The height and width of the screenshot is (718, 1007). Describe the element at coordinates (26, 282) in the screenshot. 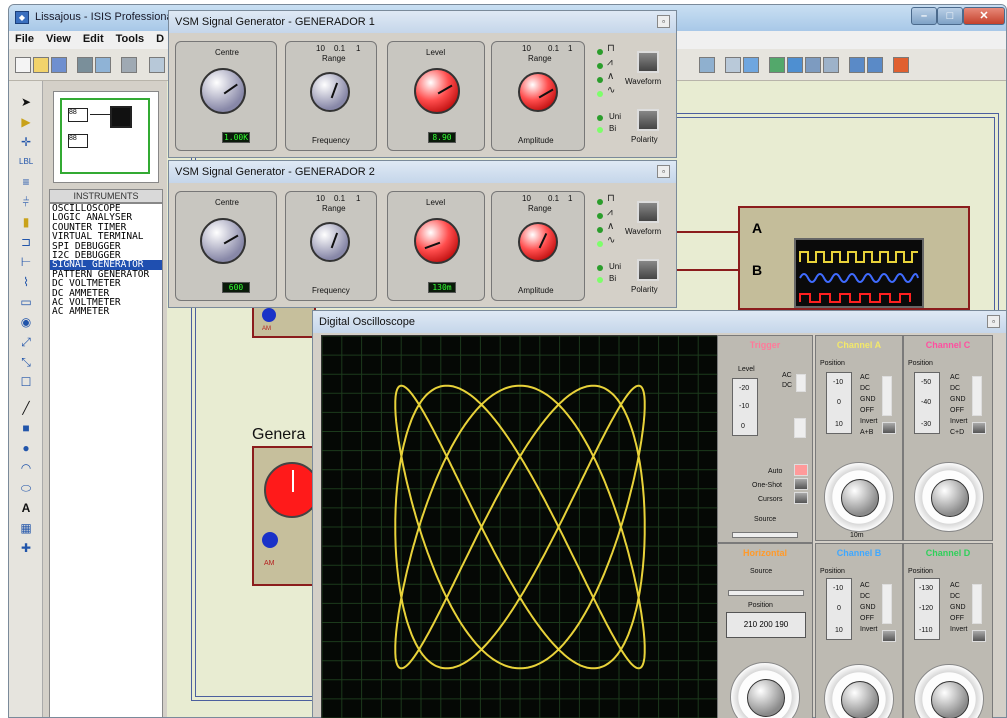

I see `graph-icon: ⌇` at that location.